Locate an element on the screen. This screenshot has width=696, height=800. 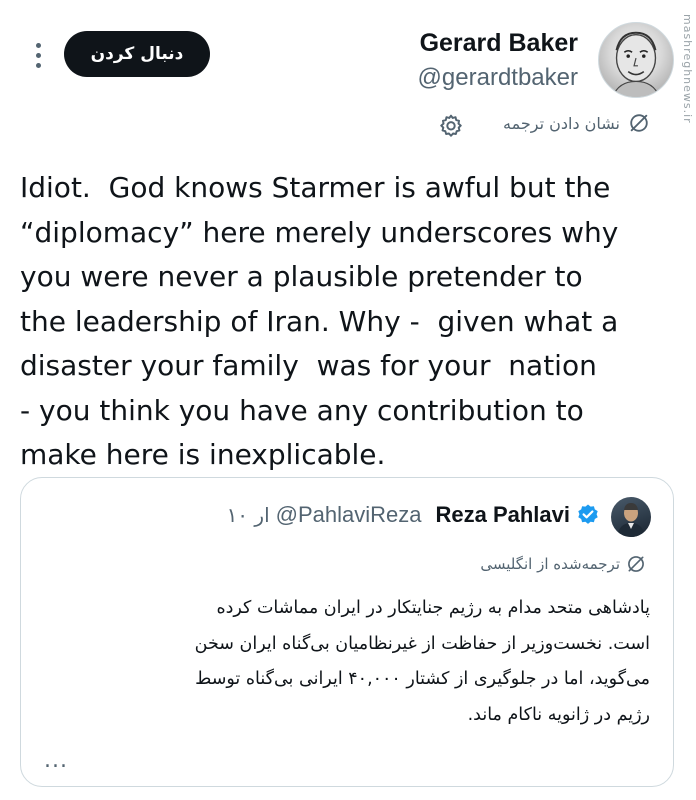
show-translation-link: نشان دادن ترجمه is located at coordinates (576, 123).